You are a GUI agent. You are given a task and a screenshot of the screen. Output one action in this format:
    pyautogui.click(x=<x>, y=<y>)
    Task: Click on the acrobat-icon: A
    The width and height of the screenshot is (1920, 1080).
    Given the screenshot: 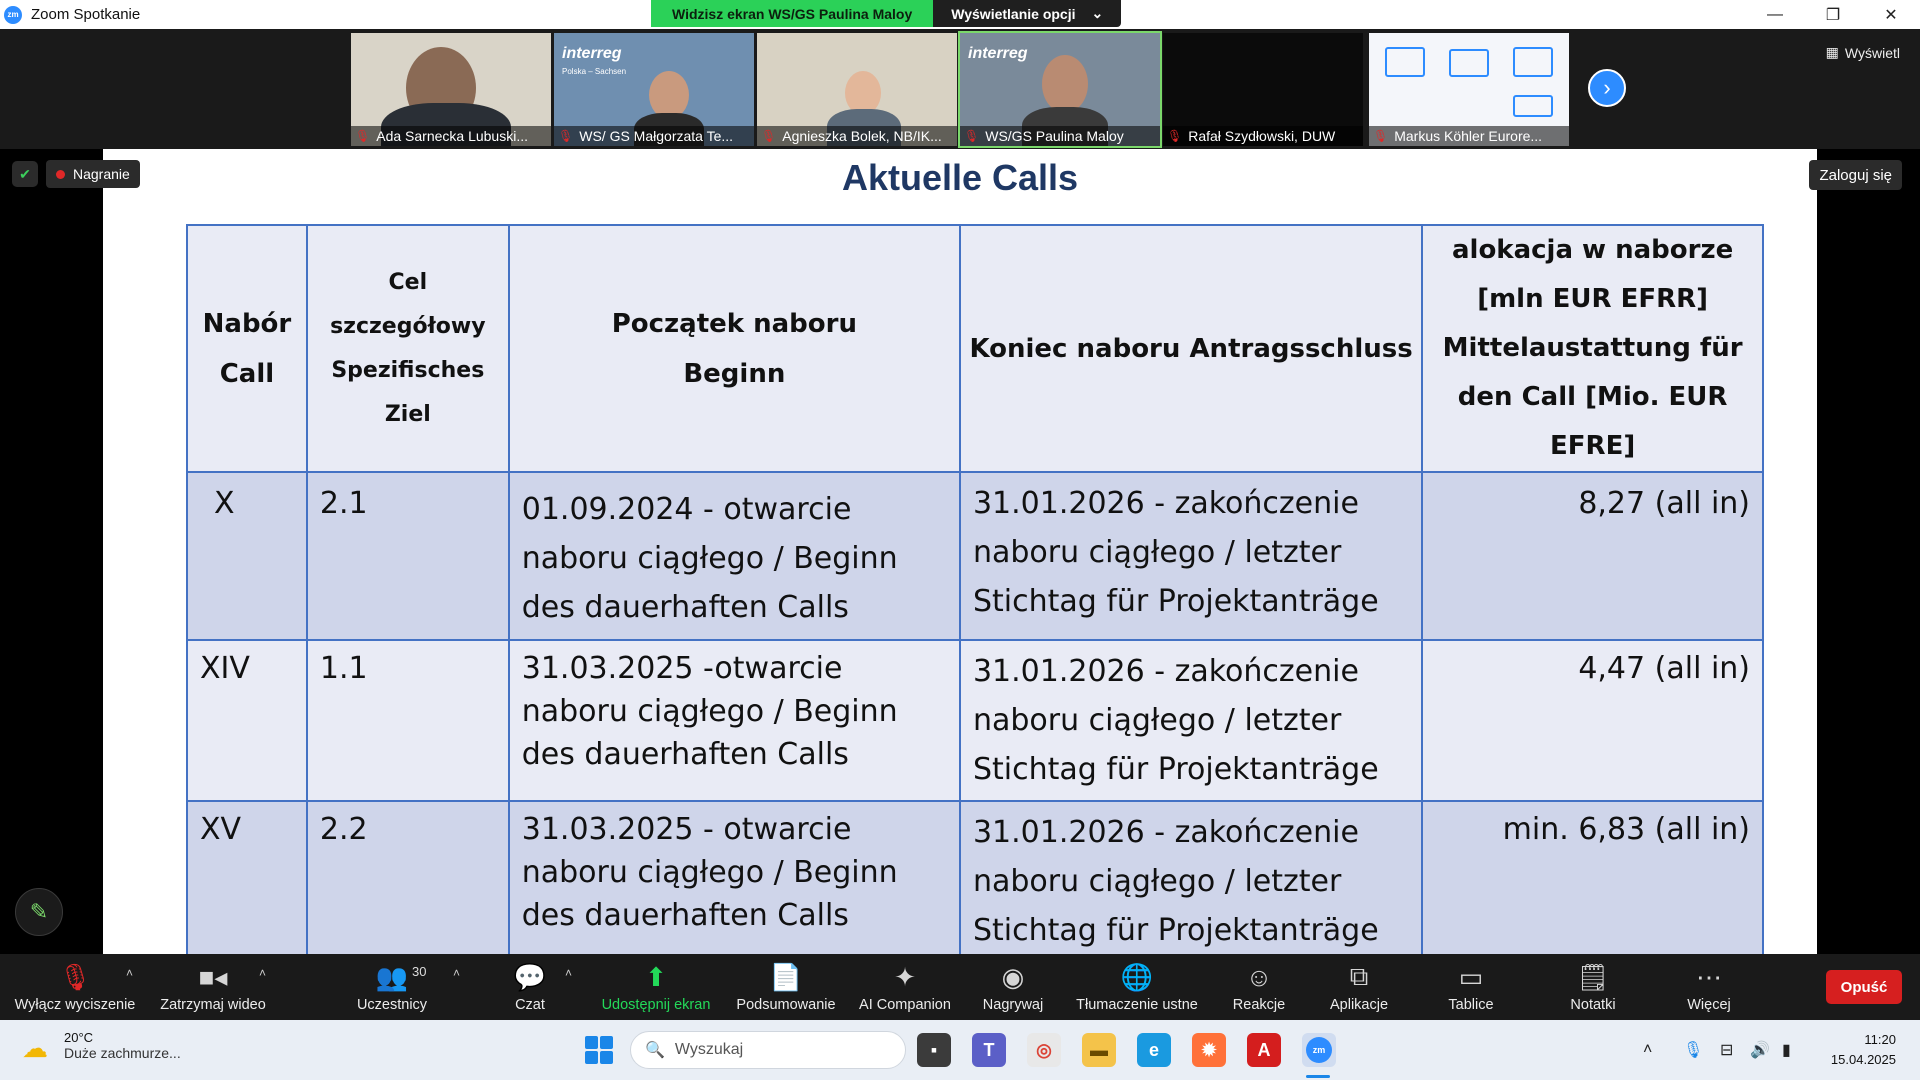 What is the action you would take?
    pyautogui.click(x=1264, y=1050)
    